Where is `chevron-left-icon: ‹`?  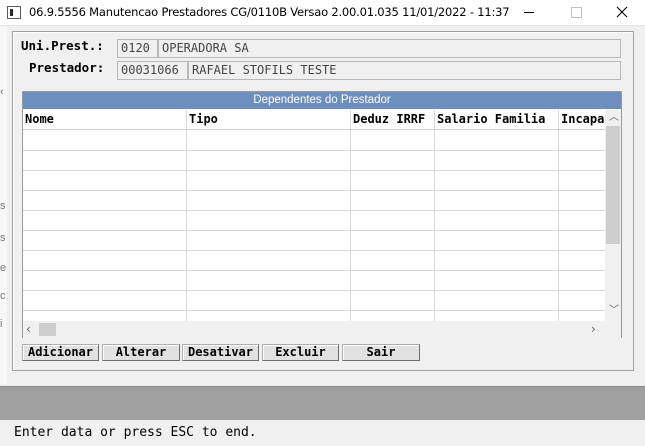 chevron-left-icon: ‹ is located at coordinates (28, 329).